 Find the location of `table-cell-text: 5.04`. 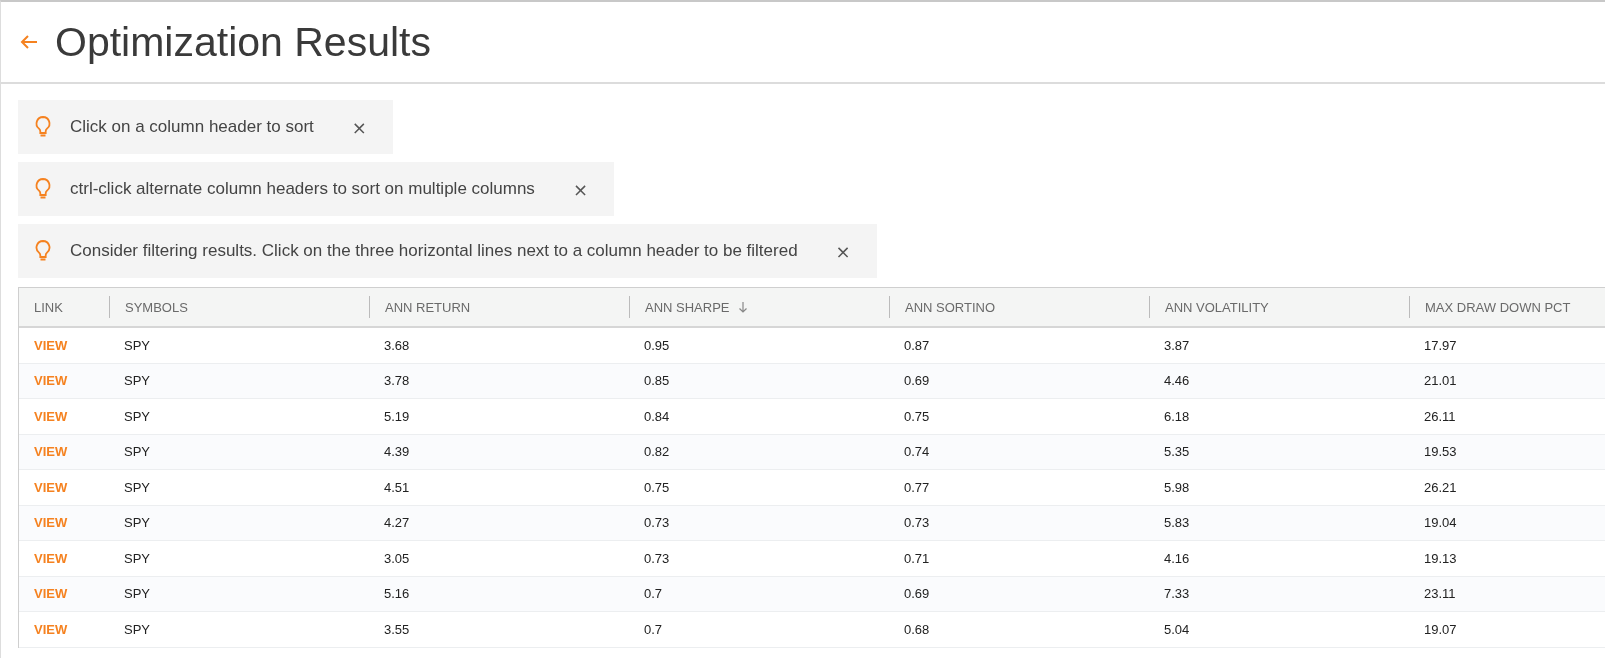

table-cell-text: 5.04 is located at coordinates (1177, 629).